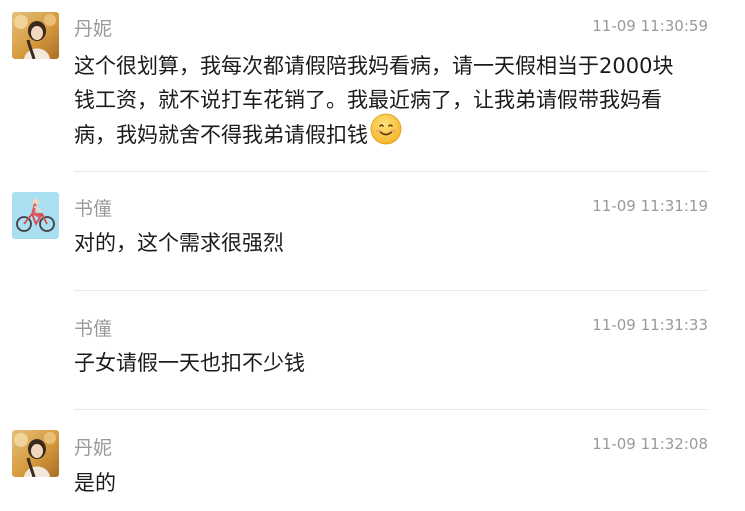 The image size is (745, 511). I want to click on comment-text-line: 病，我妈就舍不得我弟请假扣钱, so click(394, 134).